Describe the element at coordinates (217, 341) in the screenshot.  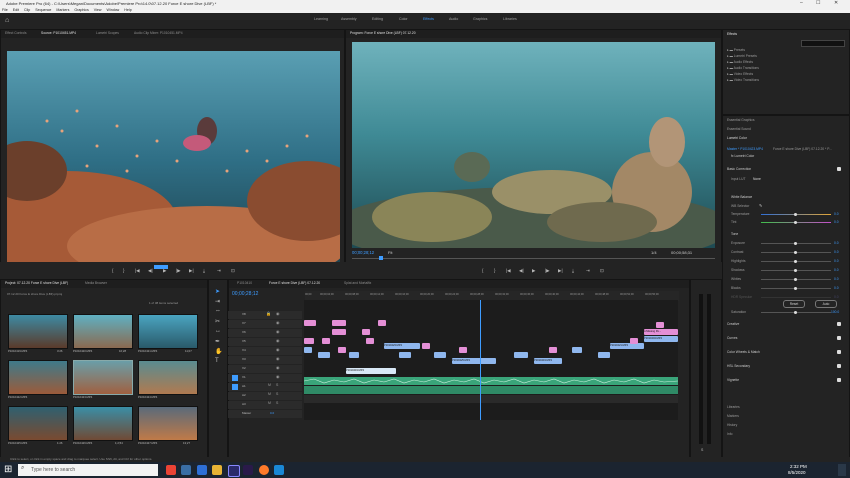
I see `pen-tool-icon: ✒` at that location.